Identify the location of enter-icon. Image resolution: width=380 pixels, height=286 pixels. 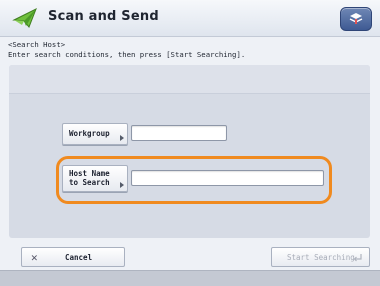
(358, 259).